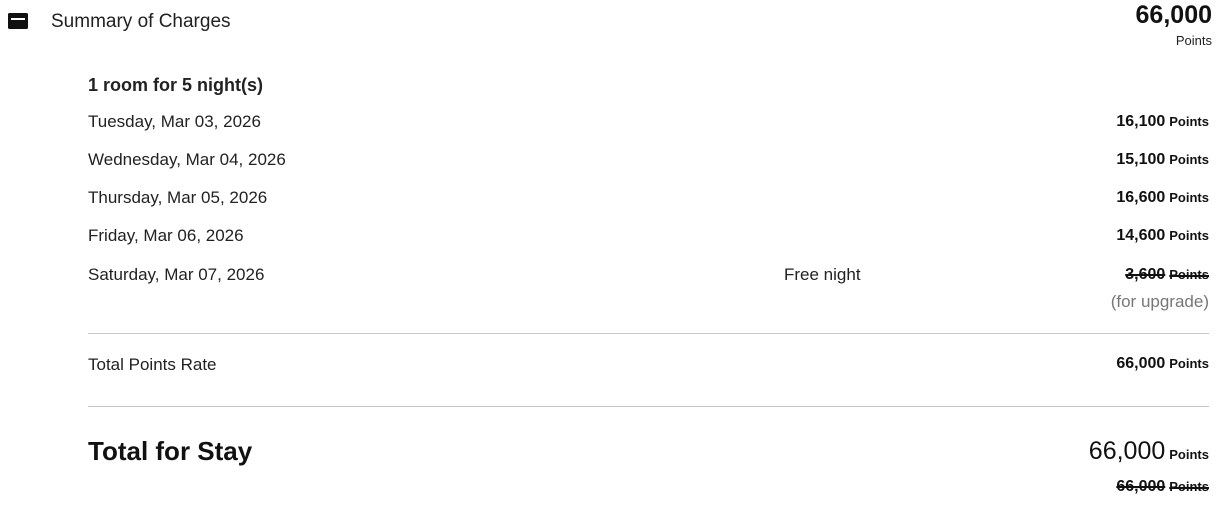 This screenshot has width=1231, height=505. What do you see at coordinates (1167, 275) in the screenshot?
I see `night-points-struck: 3,600 Points` at bounding box center [1167, 275].